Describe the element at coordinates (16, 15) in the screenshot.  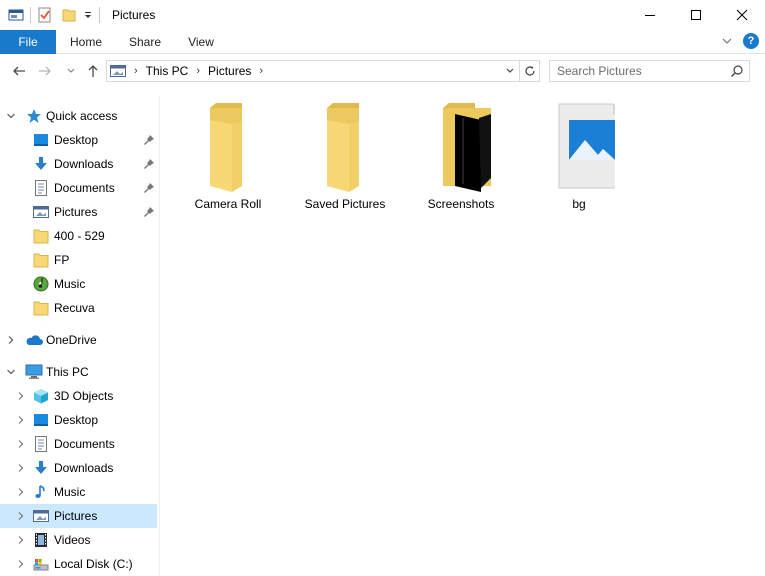
I see `window-app-icon` at that location.